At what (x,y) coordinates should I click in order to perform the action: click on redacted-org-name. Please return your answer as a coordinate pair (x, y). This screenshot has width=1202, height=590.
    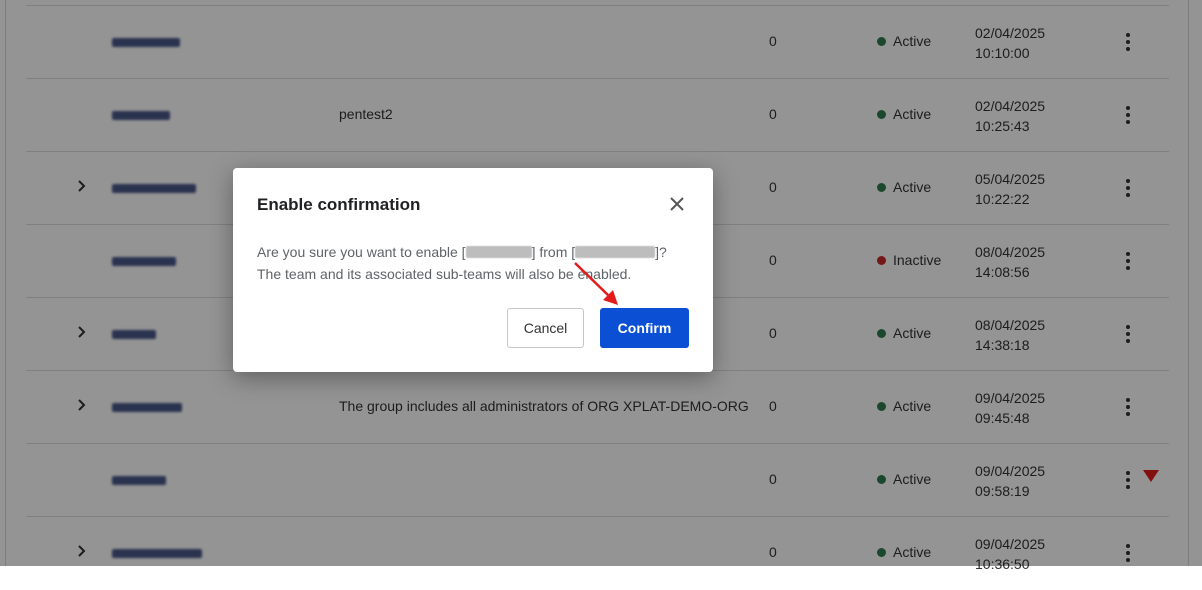
    Looking at the image, I should click on (615, 252).